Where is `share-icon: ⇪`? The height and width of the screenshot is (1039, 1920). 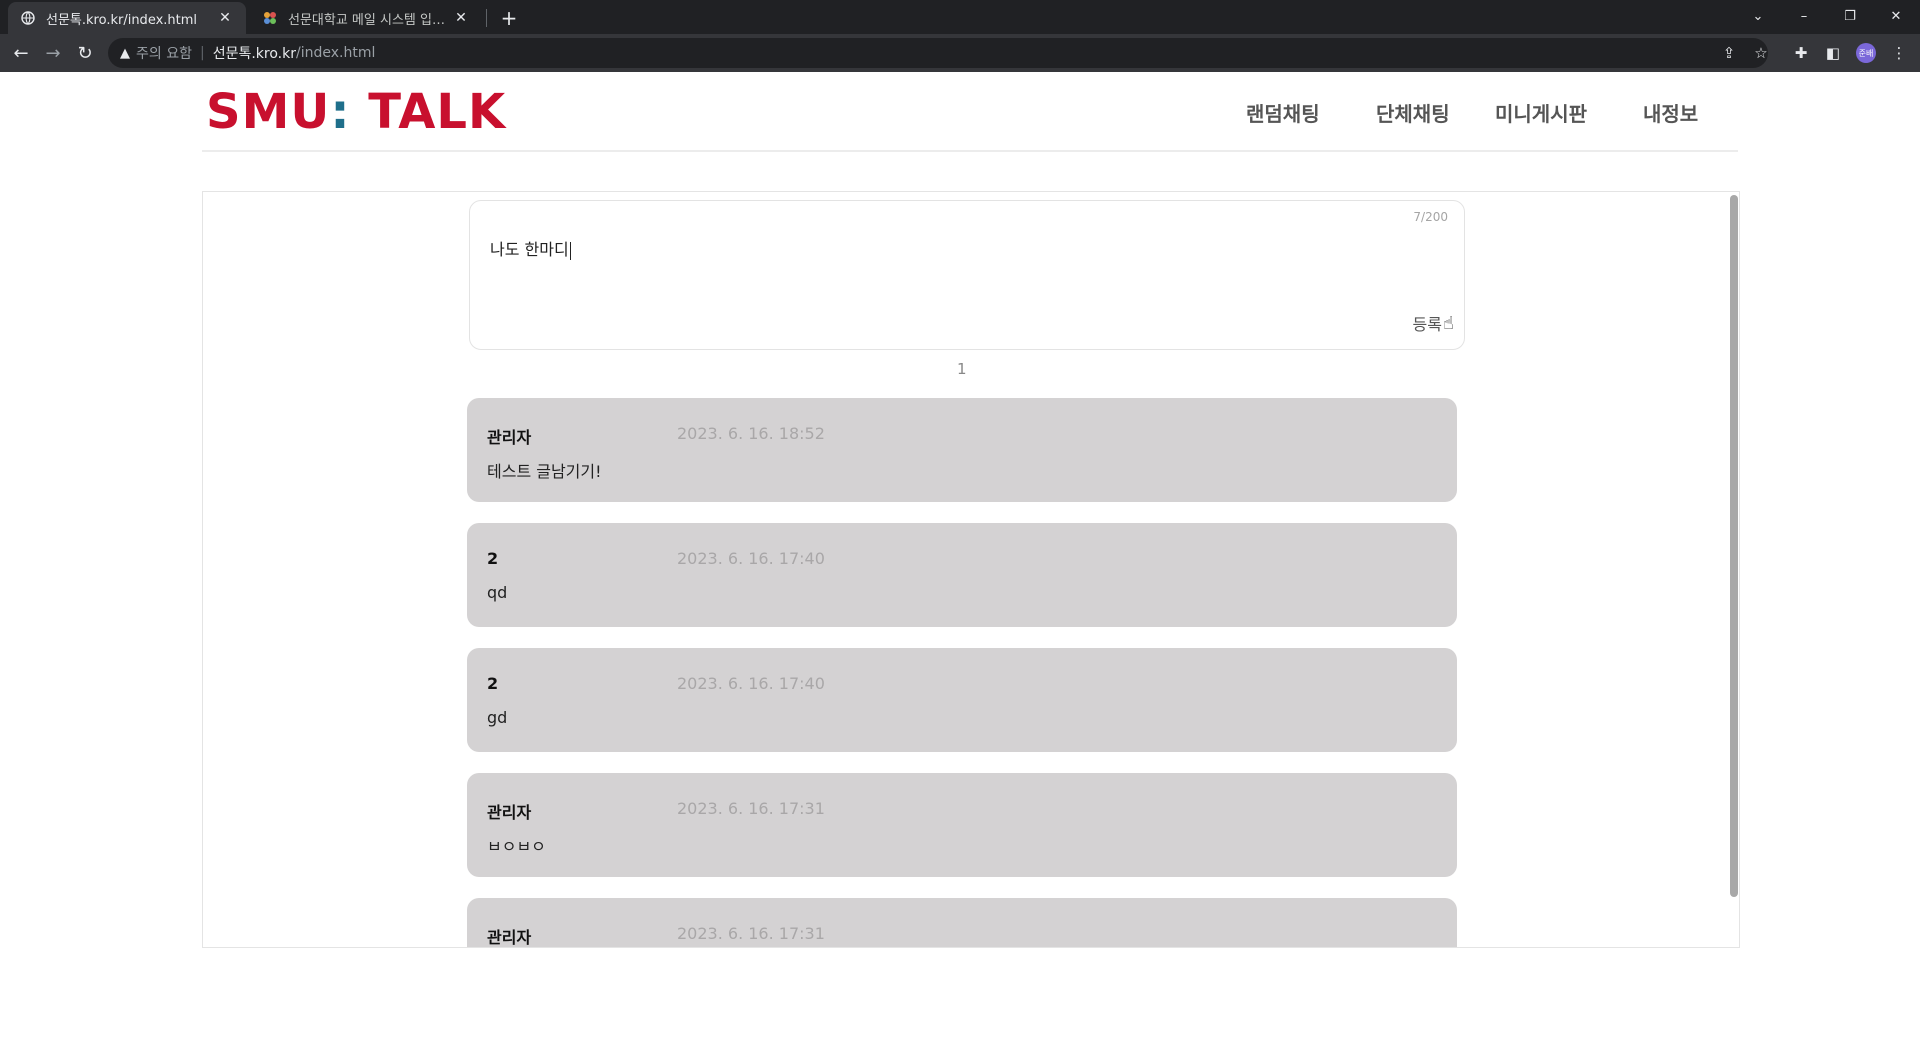
share-icon: ⇪ is located at coordinates (1729, 53).